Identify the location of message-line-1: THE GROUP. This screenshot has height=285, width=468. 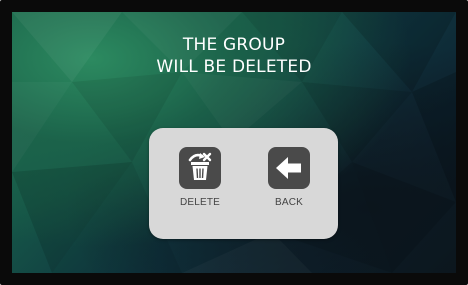
(234, 45).